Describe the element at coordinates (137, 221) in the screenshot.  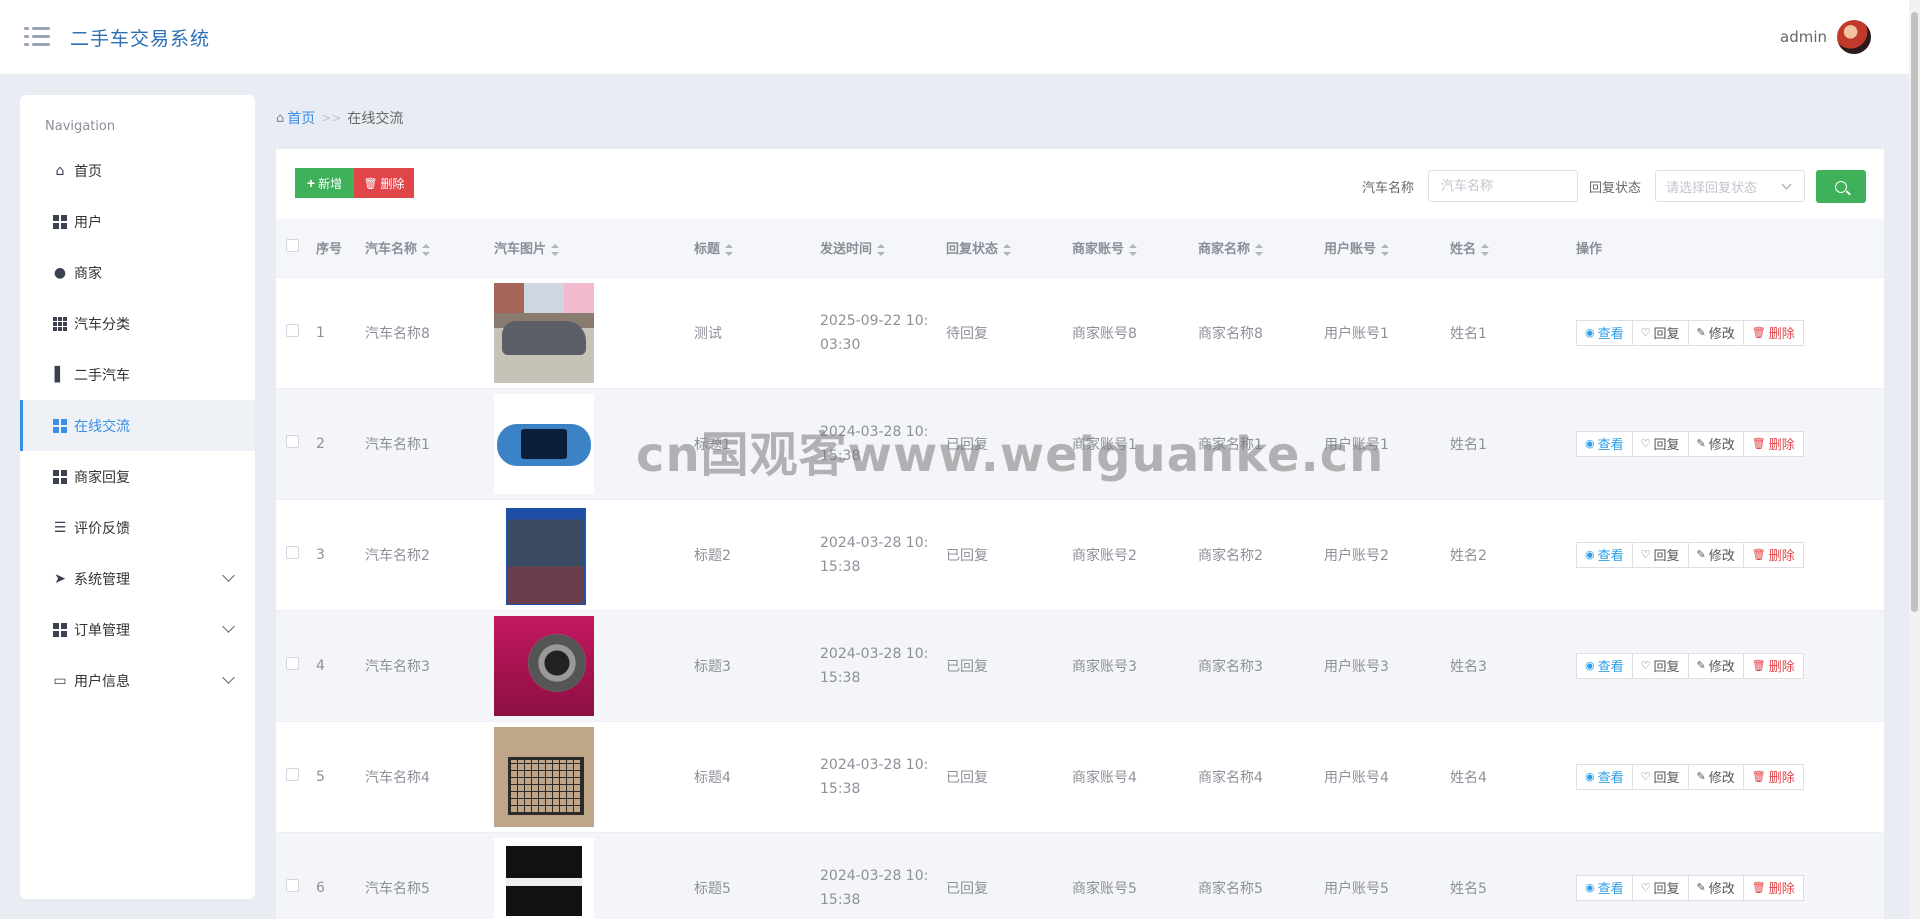
I see `sidebar-item-users: 用户` at that location.